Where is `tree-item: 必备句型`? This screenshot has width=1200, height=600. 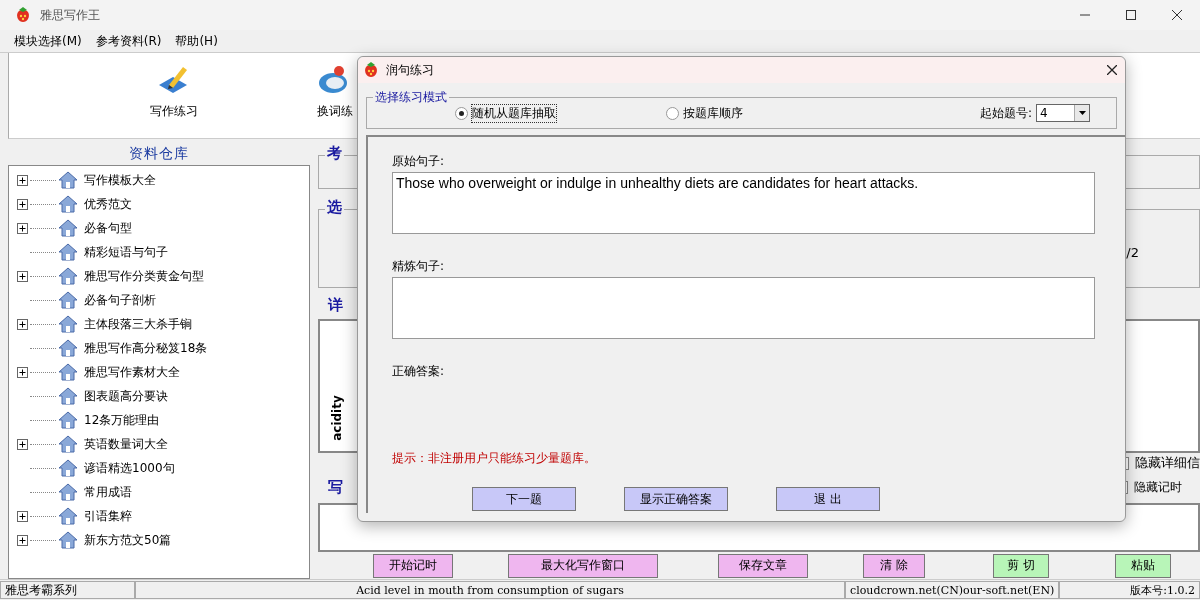 tree-item: 必备句型 is located at coordinates (108, 228).